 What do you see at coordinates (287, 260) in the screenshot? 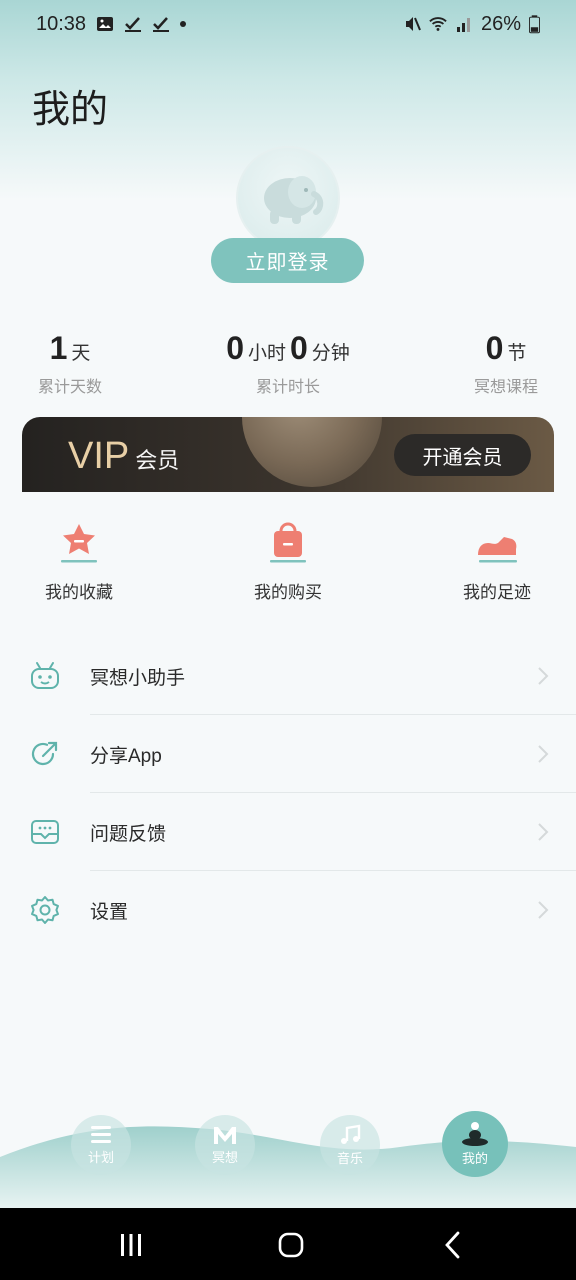
I see `login-button: 立即登录` at bounding box center [287, 260].